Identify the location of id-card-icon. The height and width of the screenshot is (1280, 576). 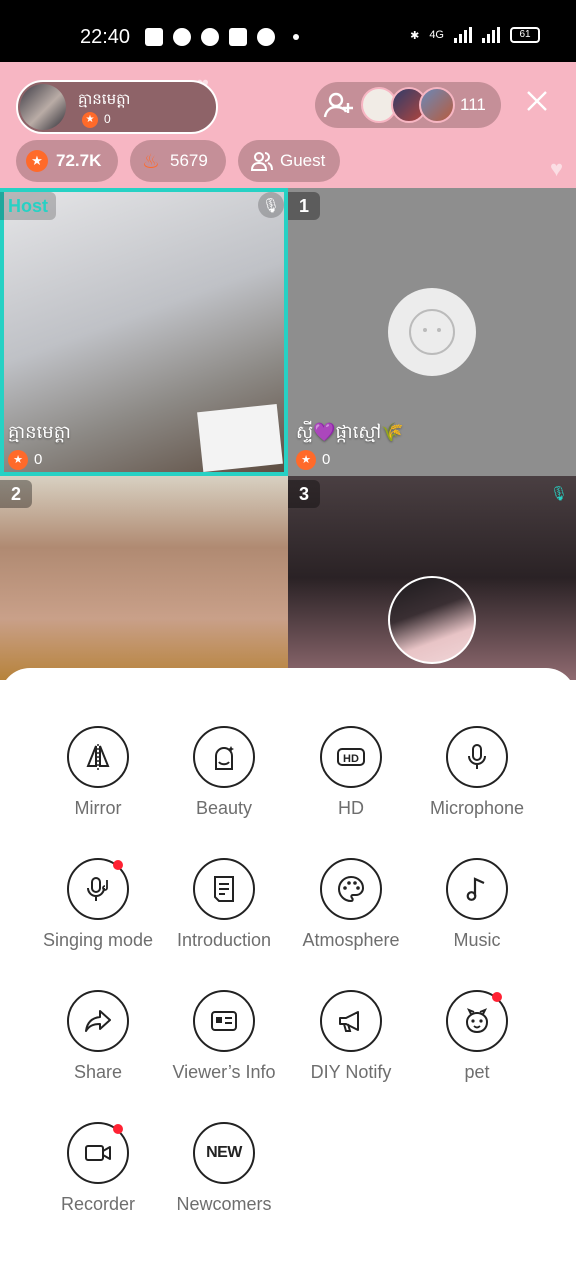
(224, 1021).